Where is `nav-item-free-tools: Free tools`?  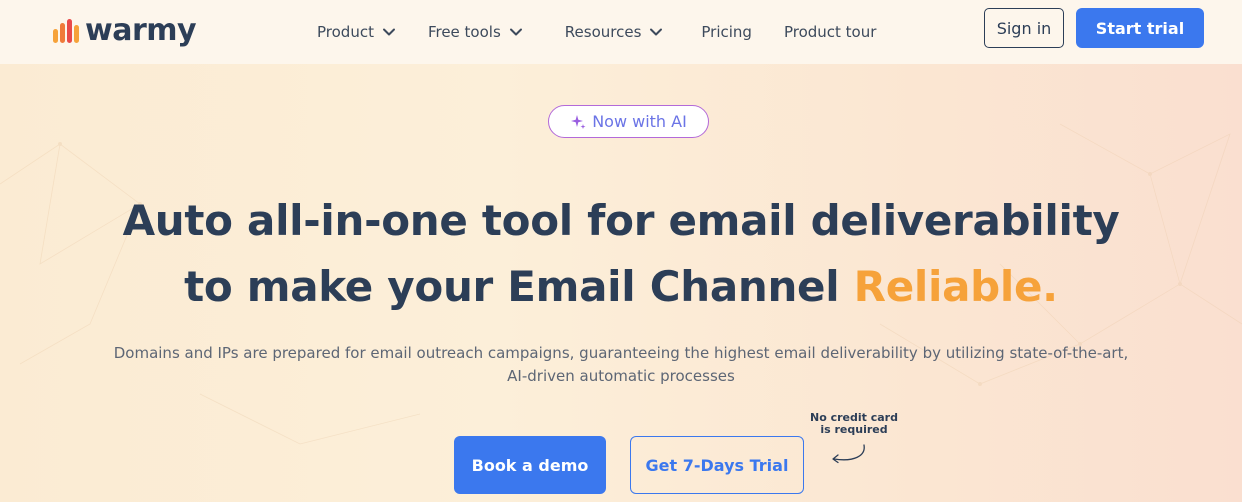
nav-item-free-tools: Free tools is located at coordinates (475, 32).